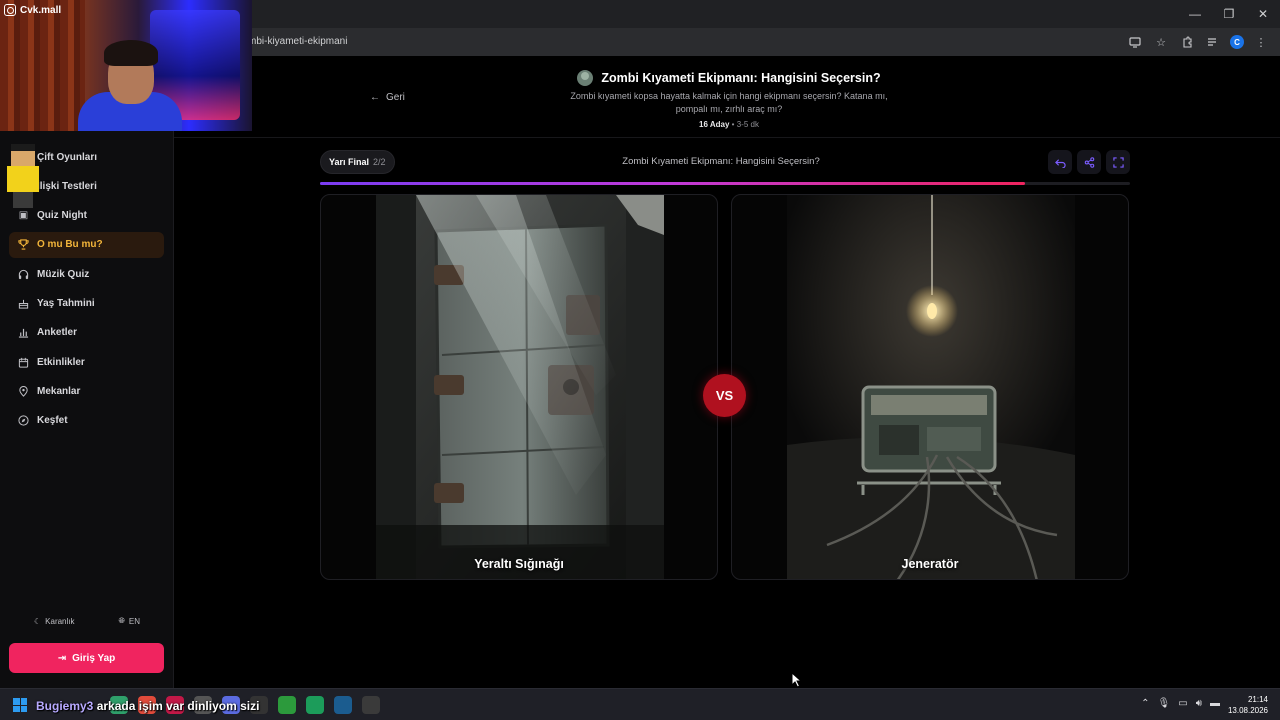  What do you see at coordinates (1198, 42) in the screenshot?
I see `address-bar-actions: ☆ C ⋮` at bounding box center [1198, 42].